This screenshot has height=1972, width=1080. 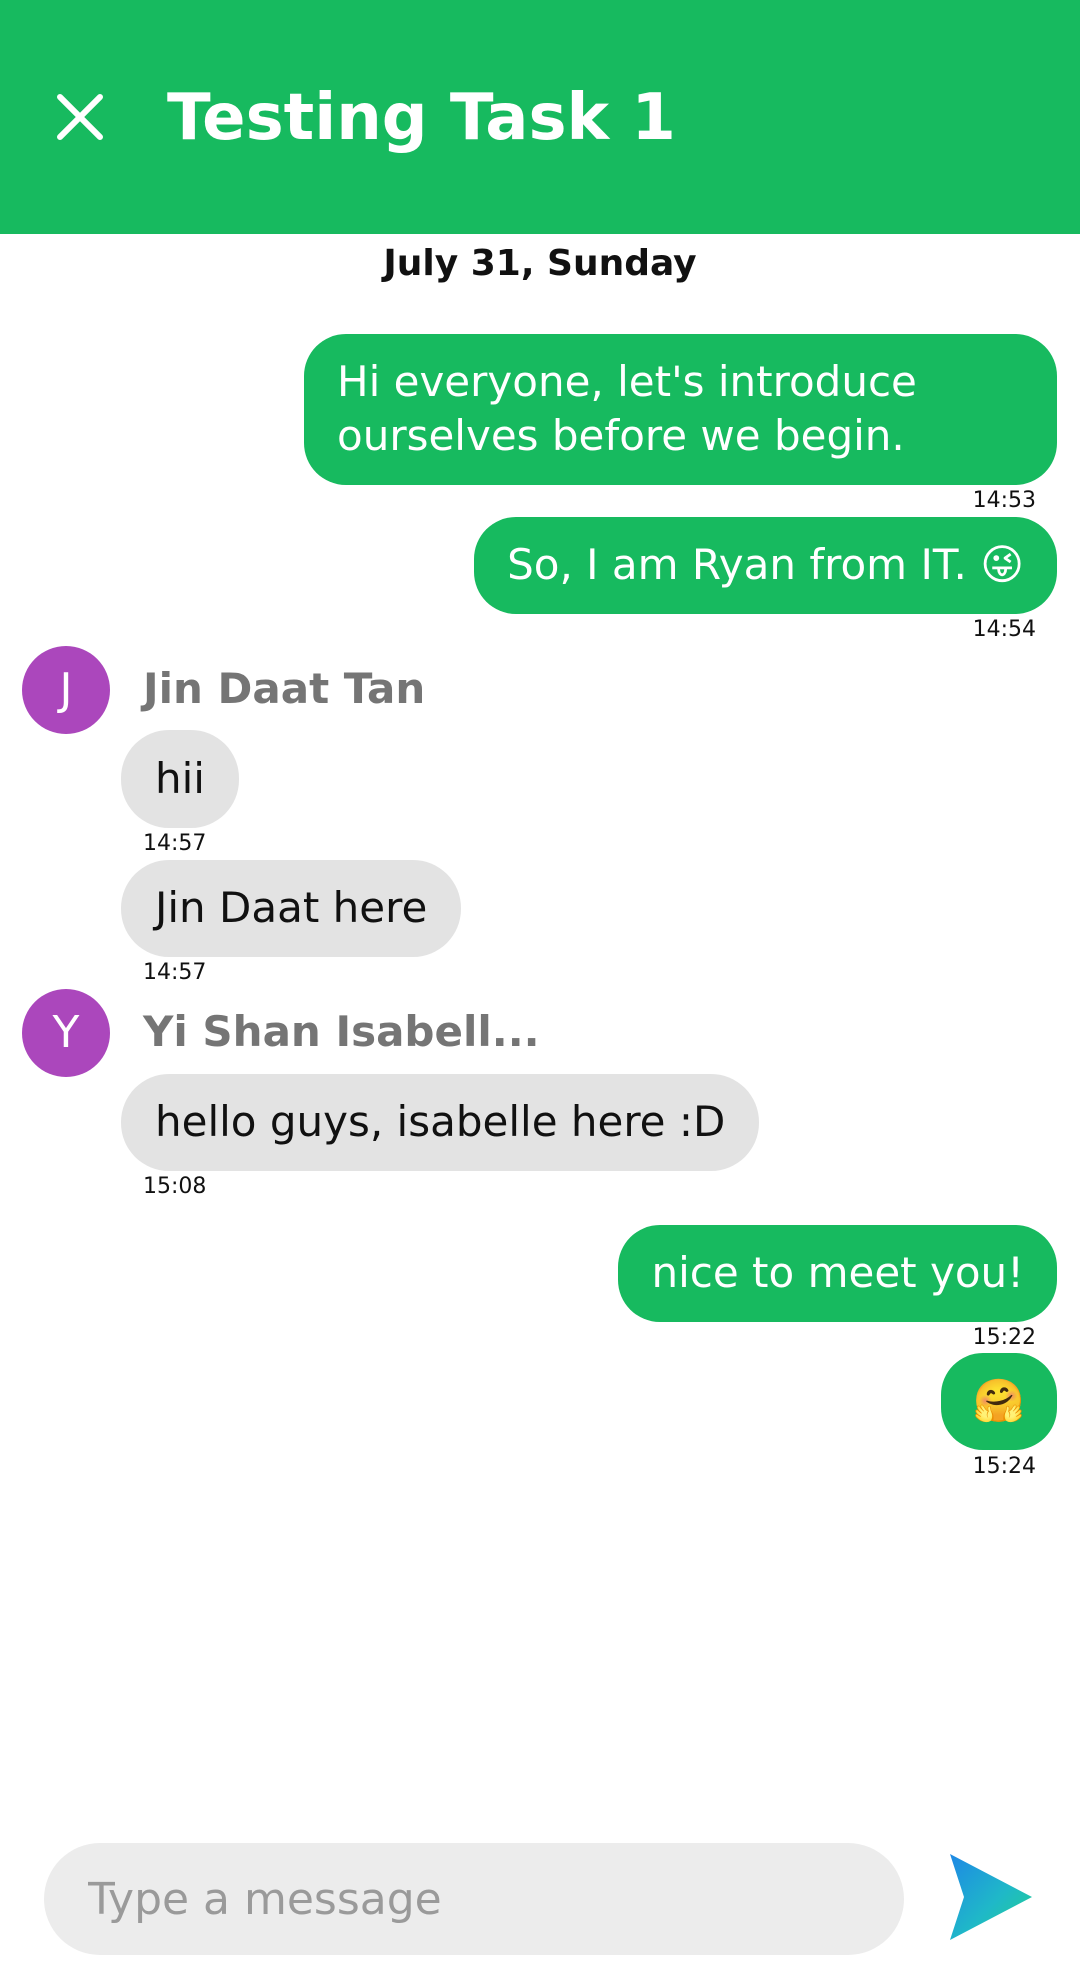 I want to click on app-header: Testing Task 1, so click(x=540, y=117).